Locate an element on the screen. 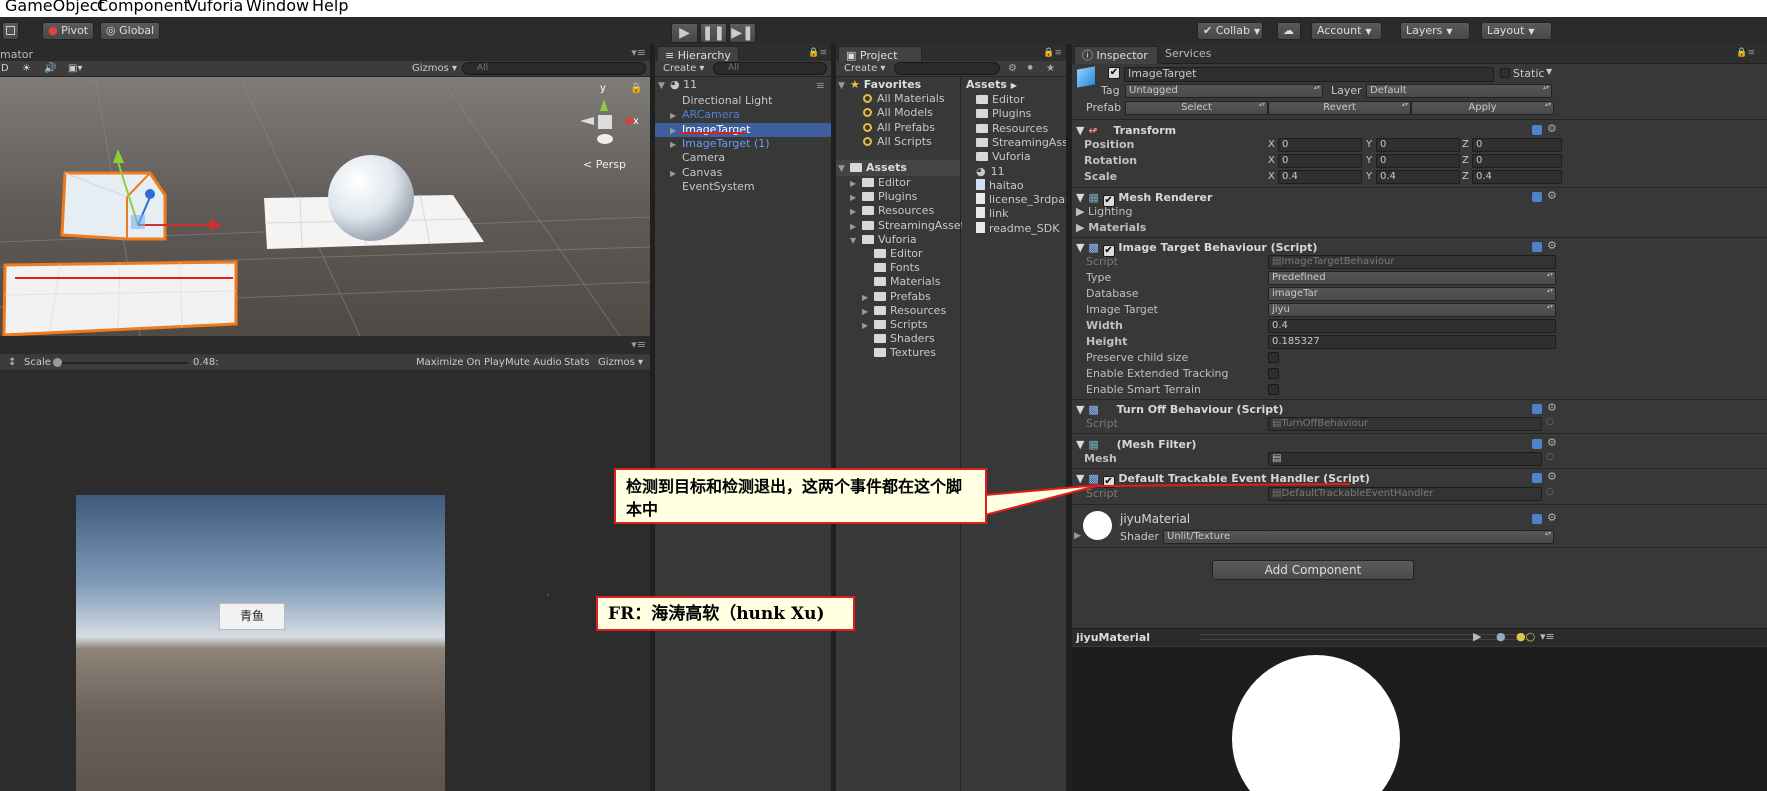  callout-pointer is located at coordinates (1042, 500).